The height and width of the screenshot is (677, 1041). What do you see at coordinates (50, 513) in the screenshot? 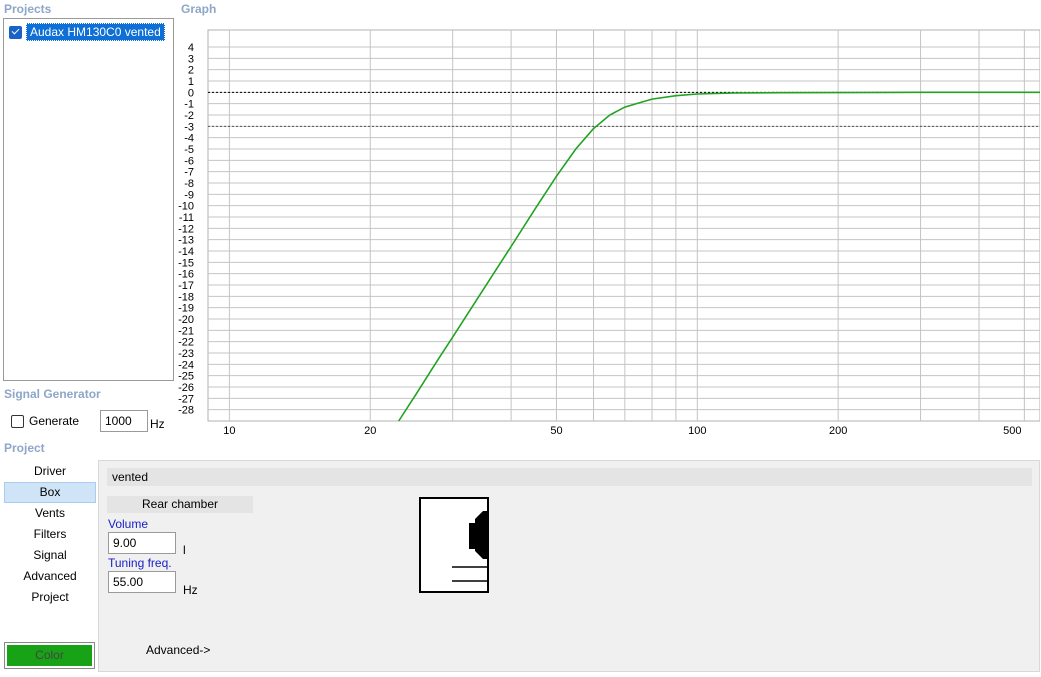
I see `nav-vents: Vents` at bounding box center [50, 513].